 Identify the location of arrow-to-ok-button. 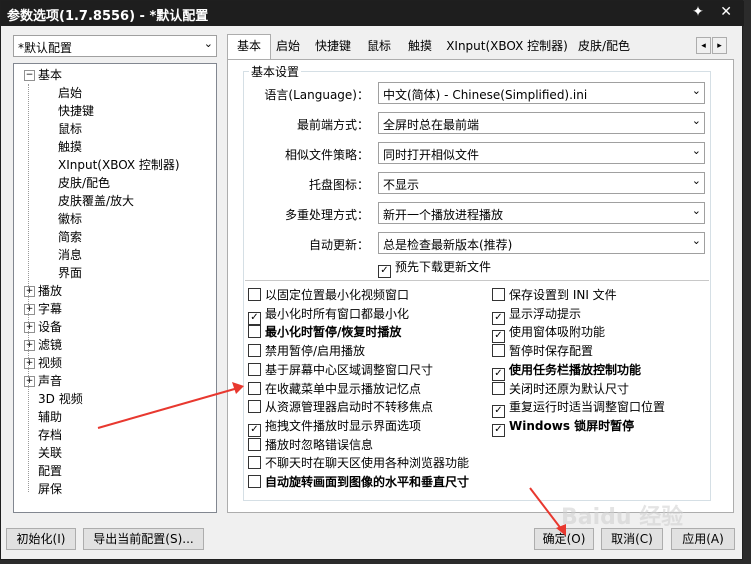
(547, 511).